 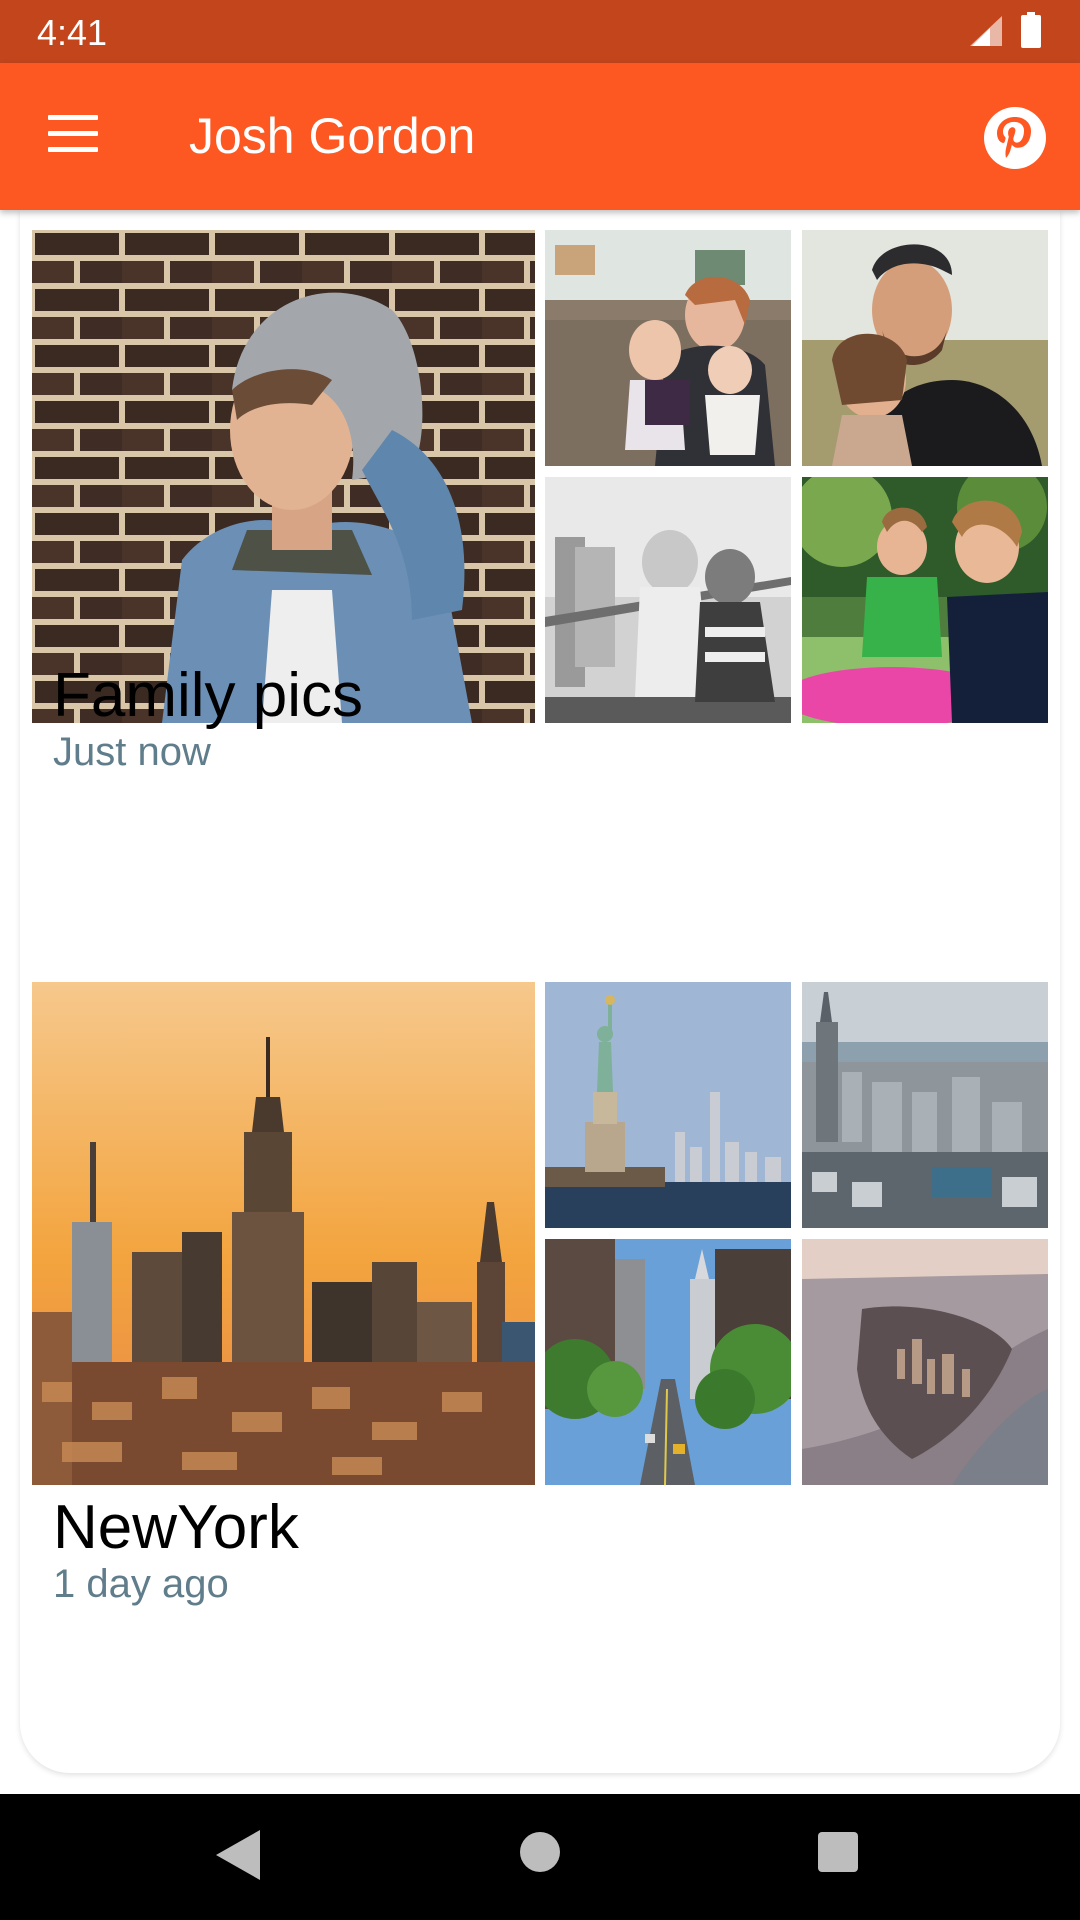 What do you see at coordinates (141, 1584) in the screenshot?
I see `album-time: 1 day ago` at bounding box center [141, 1584].